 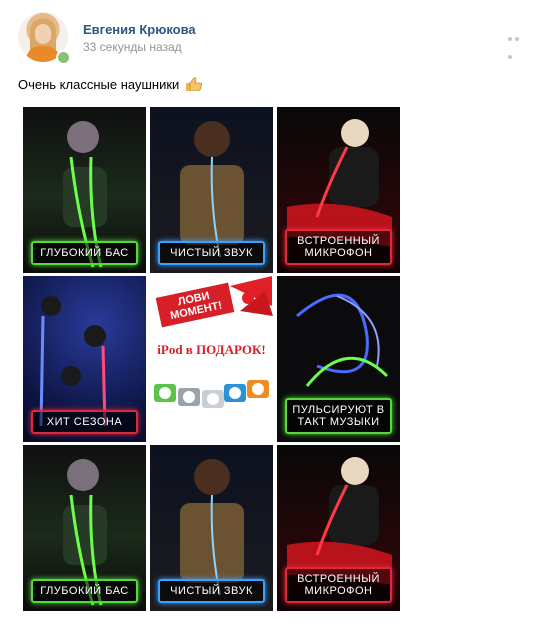 I want to click on tile-promo: ЛОВИ МОМЕНТ! iPod в ПОДАРОК!, so click(x=211, y=359).